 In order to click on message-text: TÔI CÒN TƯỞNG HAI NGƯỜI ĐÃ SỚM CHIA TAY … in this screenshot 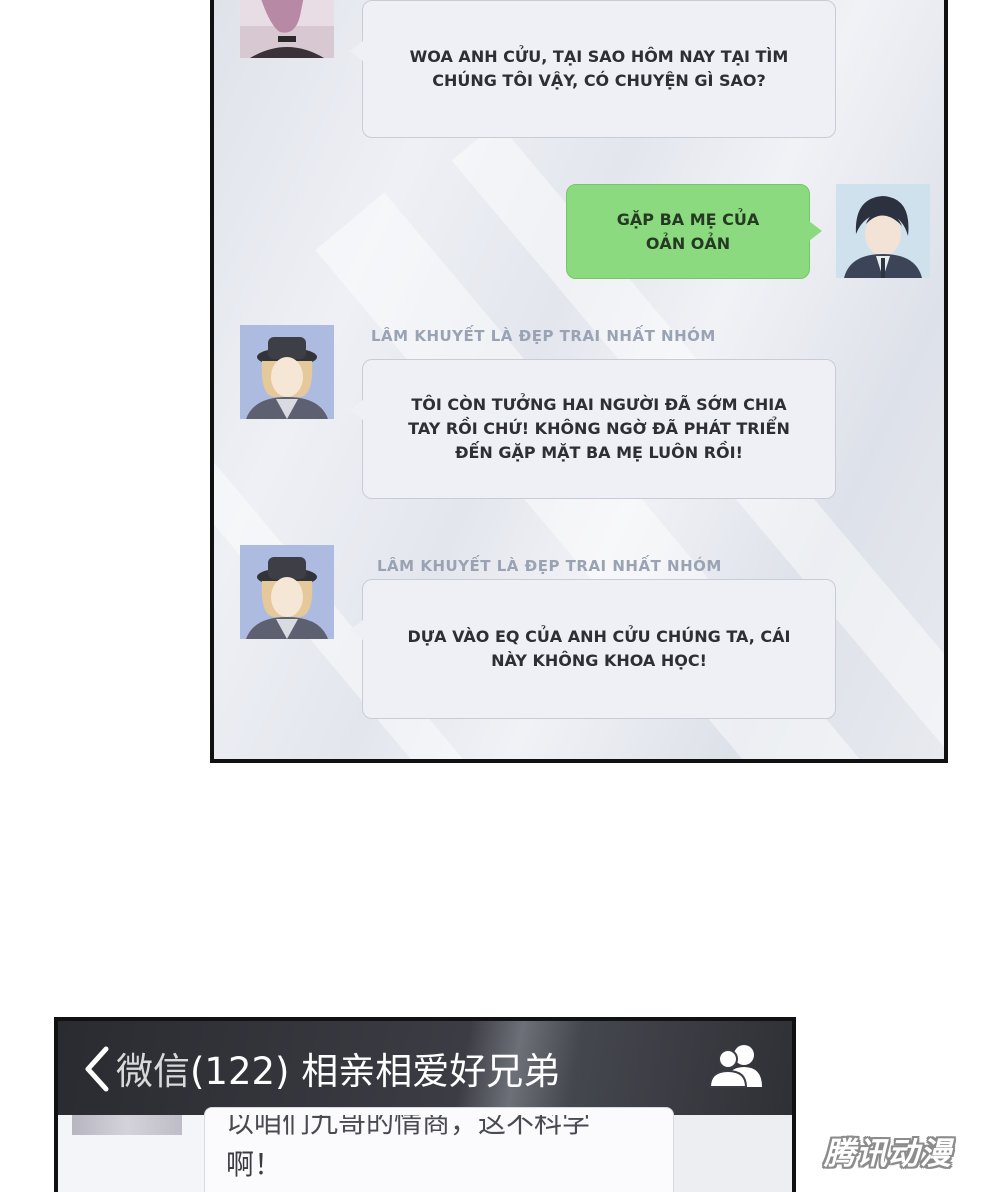, I will do `click(599, 428)`.